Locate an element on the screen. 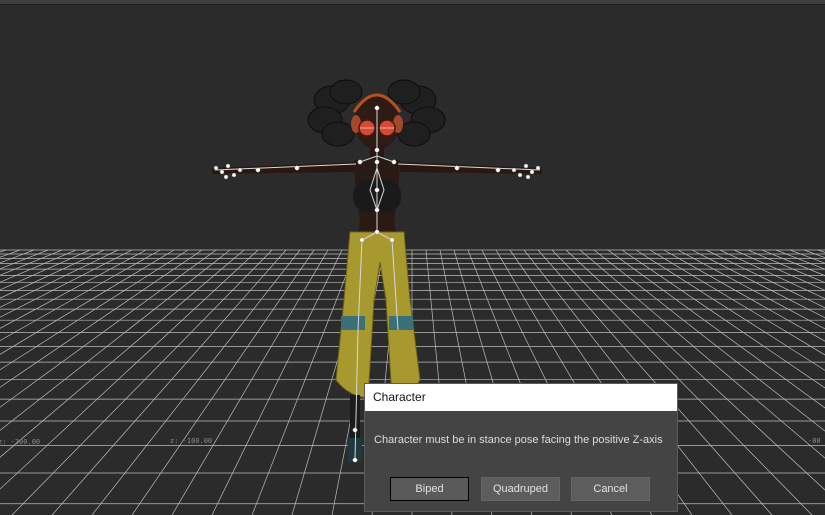 The height and width of the screenshot is (515, 825). grid-label: z: -200.00 is located at coordinates (20, 442).